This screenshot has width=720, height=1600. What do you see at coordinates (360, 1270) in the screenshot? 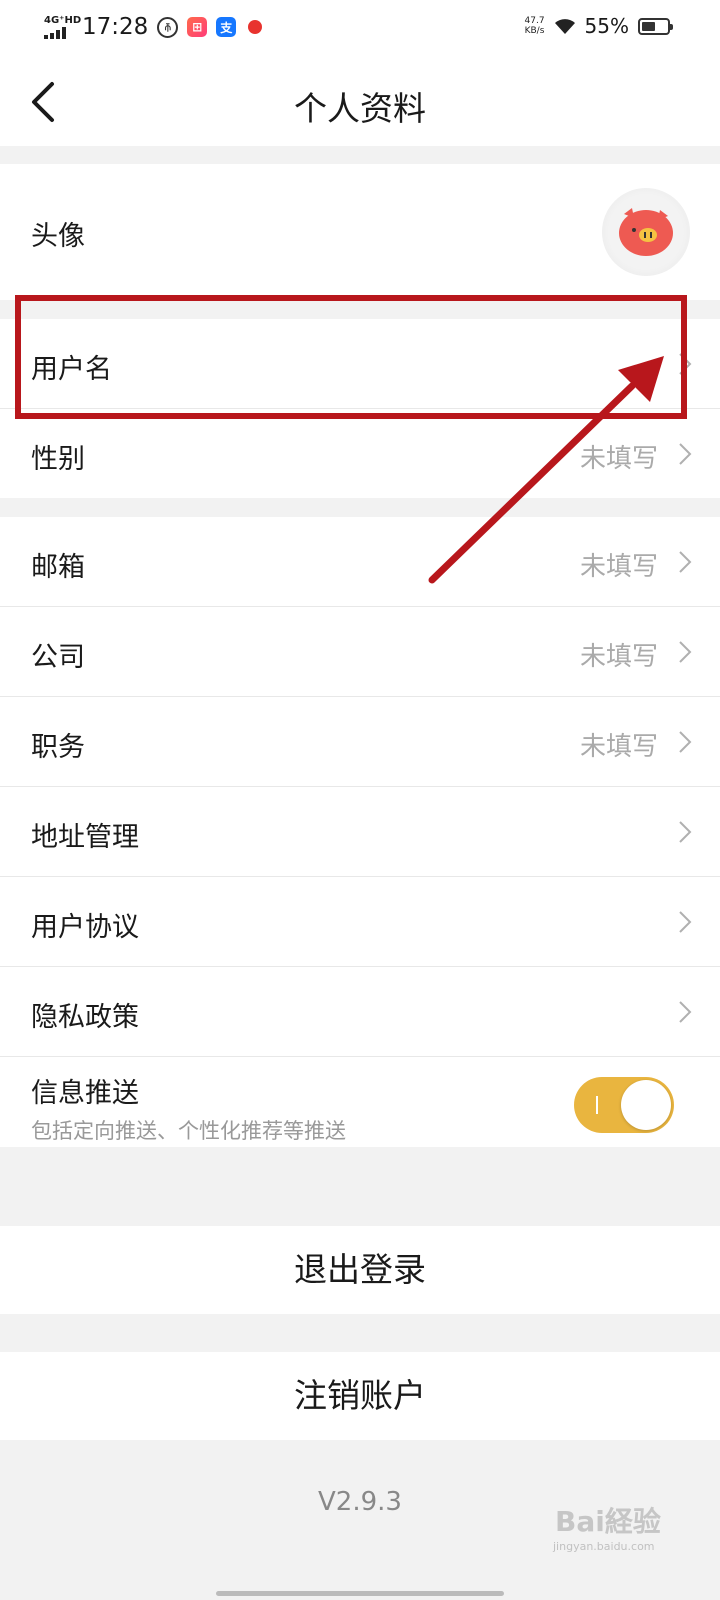
I see `logout-button: 退出登录` at bounding box center [360, 1270].